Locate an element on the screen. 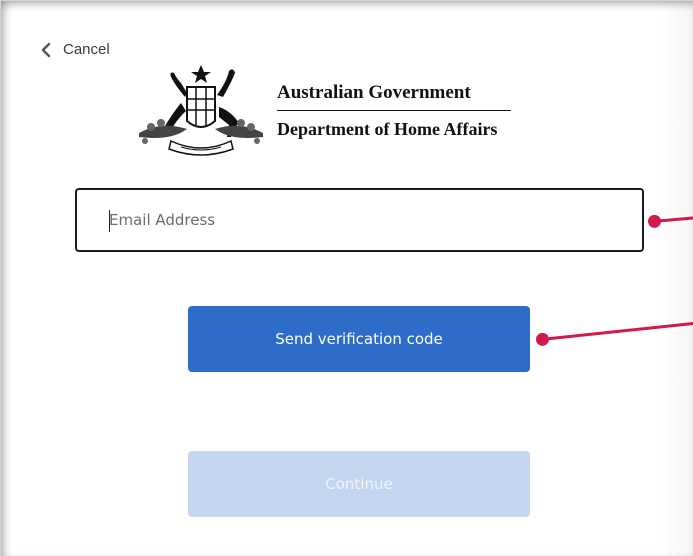 The height and width of the screenshot is (556, 693). continue-label: Continue is located at coordinates (359, 484).